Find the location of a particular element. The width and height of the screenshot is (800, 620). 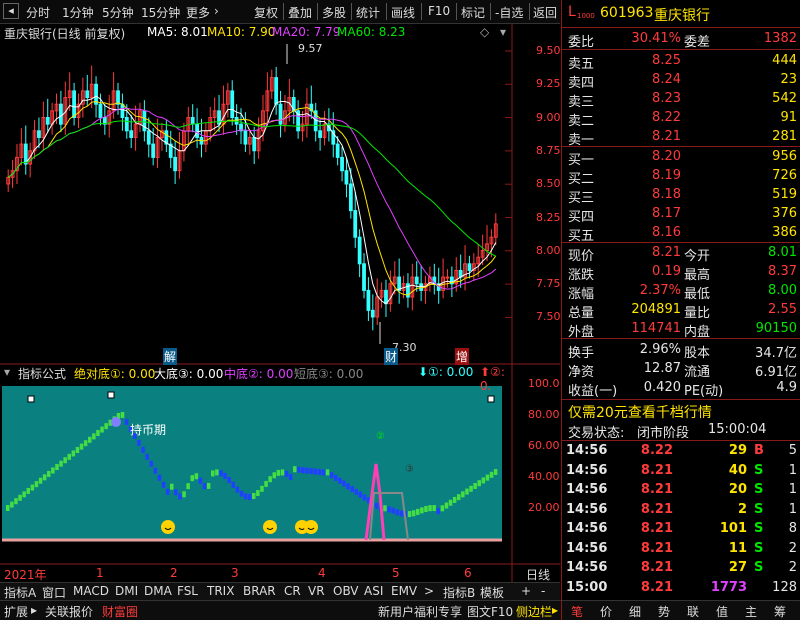

event-tag-increase: 增 is located at coordinates (462, 356).